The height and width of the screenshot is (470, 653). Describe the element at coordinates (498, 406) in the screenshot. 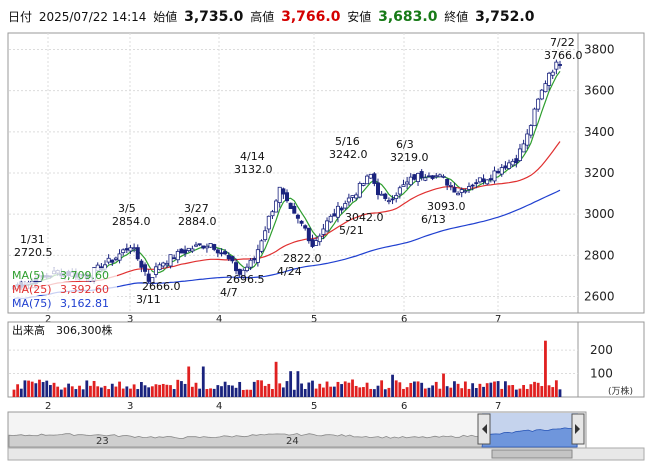

I see `month-label: 7` at that location.